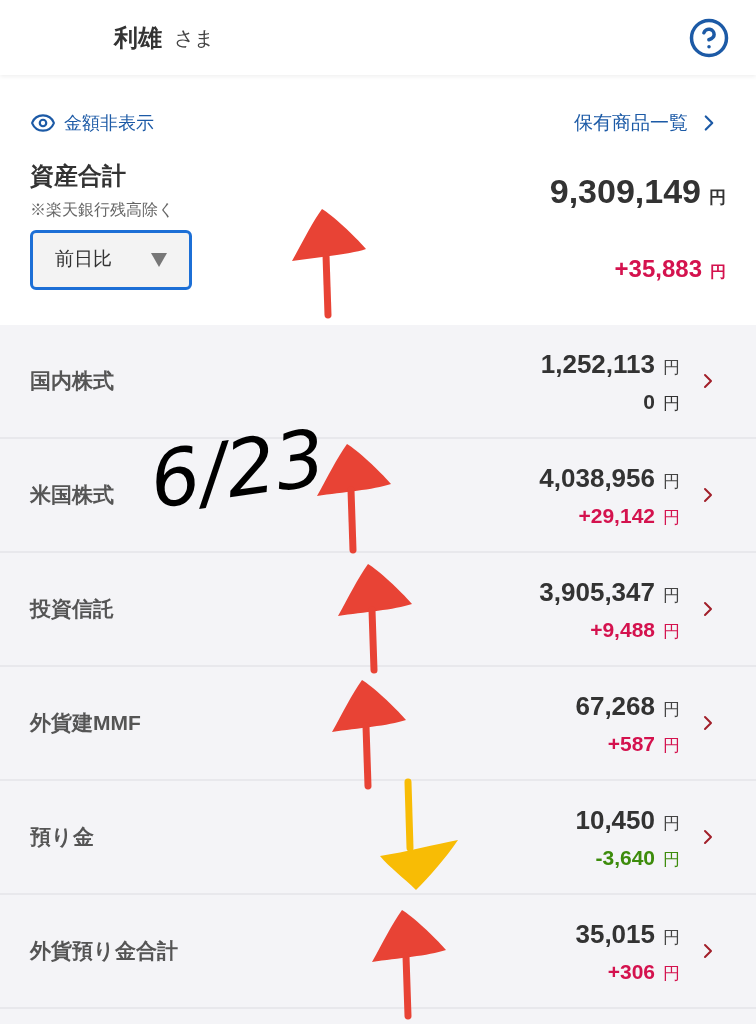 The height and width of the screenshot is (1024, 756). Describe the element at coordinates (72, 495) in the screenshot. I see `category-label: 米国株式` at that location.